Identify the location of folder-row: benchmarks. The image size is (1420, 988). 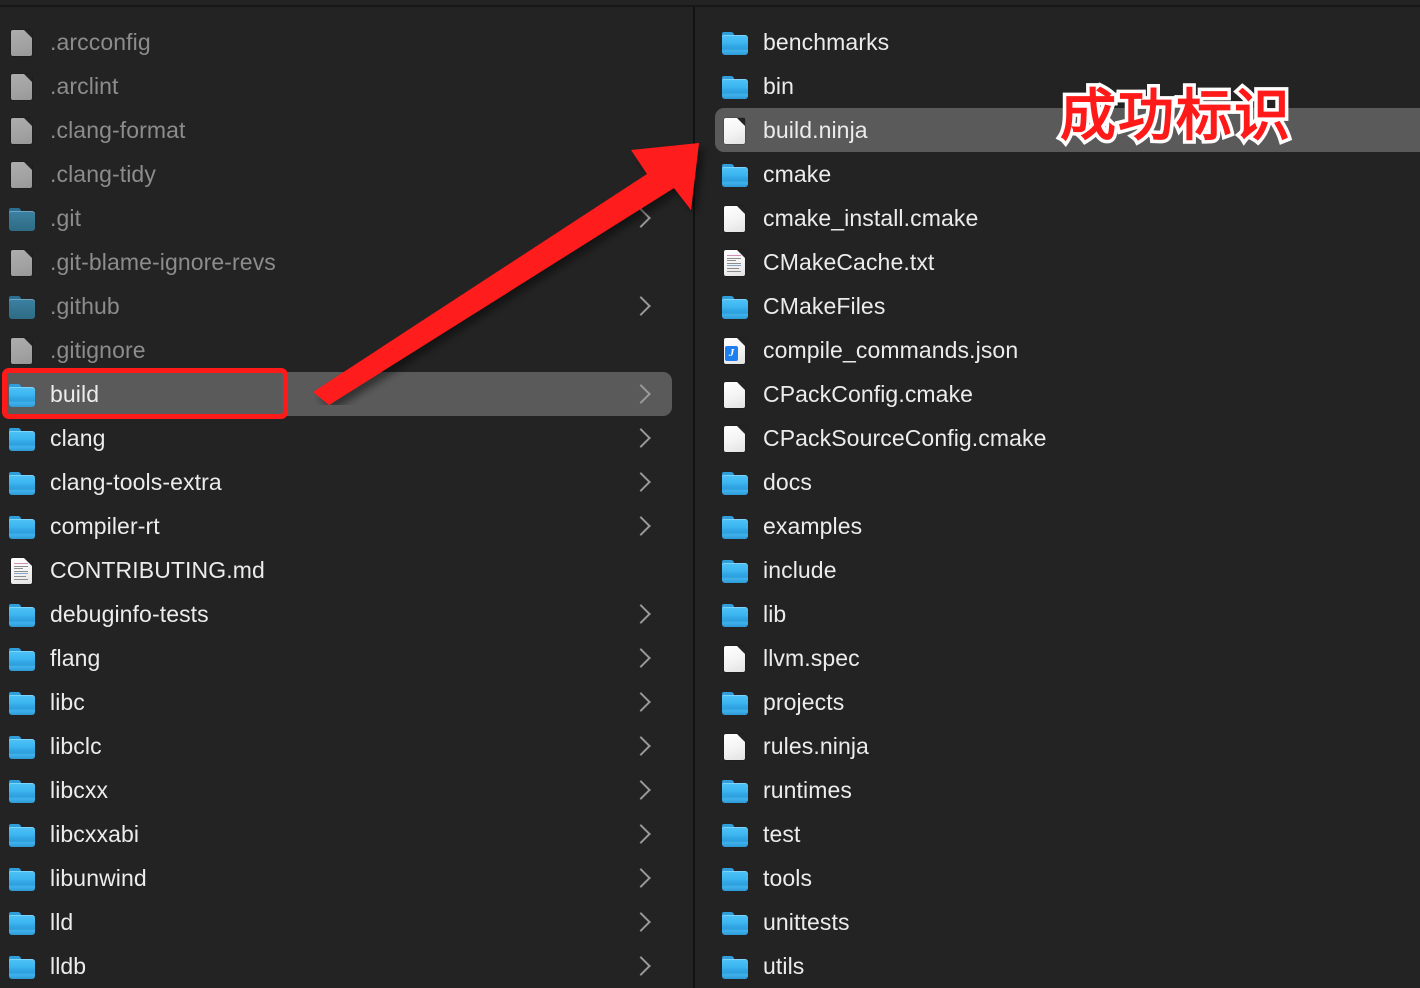
(1067, 42).